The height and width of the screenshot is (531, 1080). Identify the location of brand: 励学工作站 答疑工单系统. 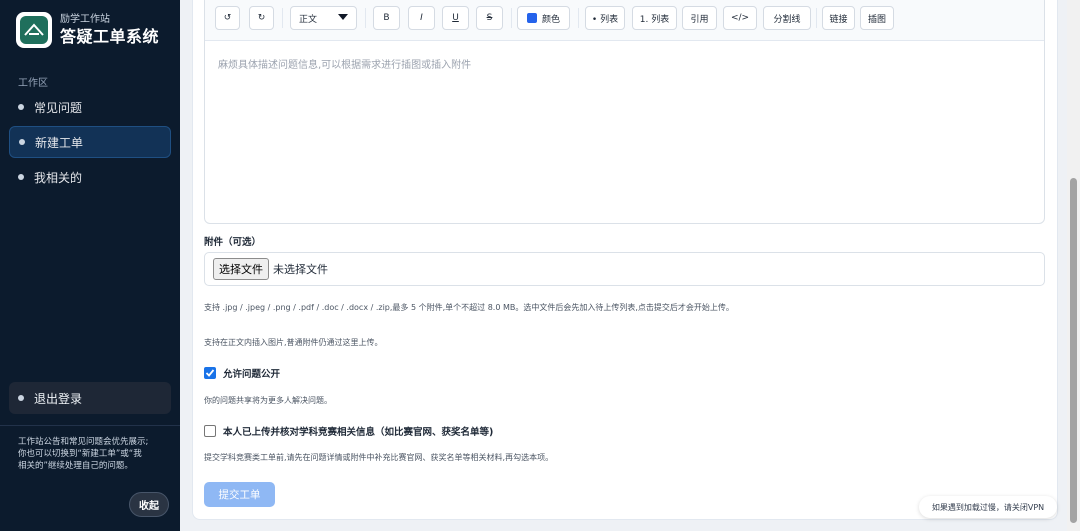
(87, 30).